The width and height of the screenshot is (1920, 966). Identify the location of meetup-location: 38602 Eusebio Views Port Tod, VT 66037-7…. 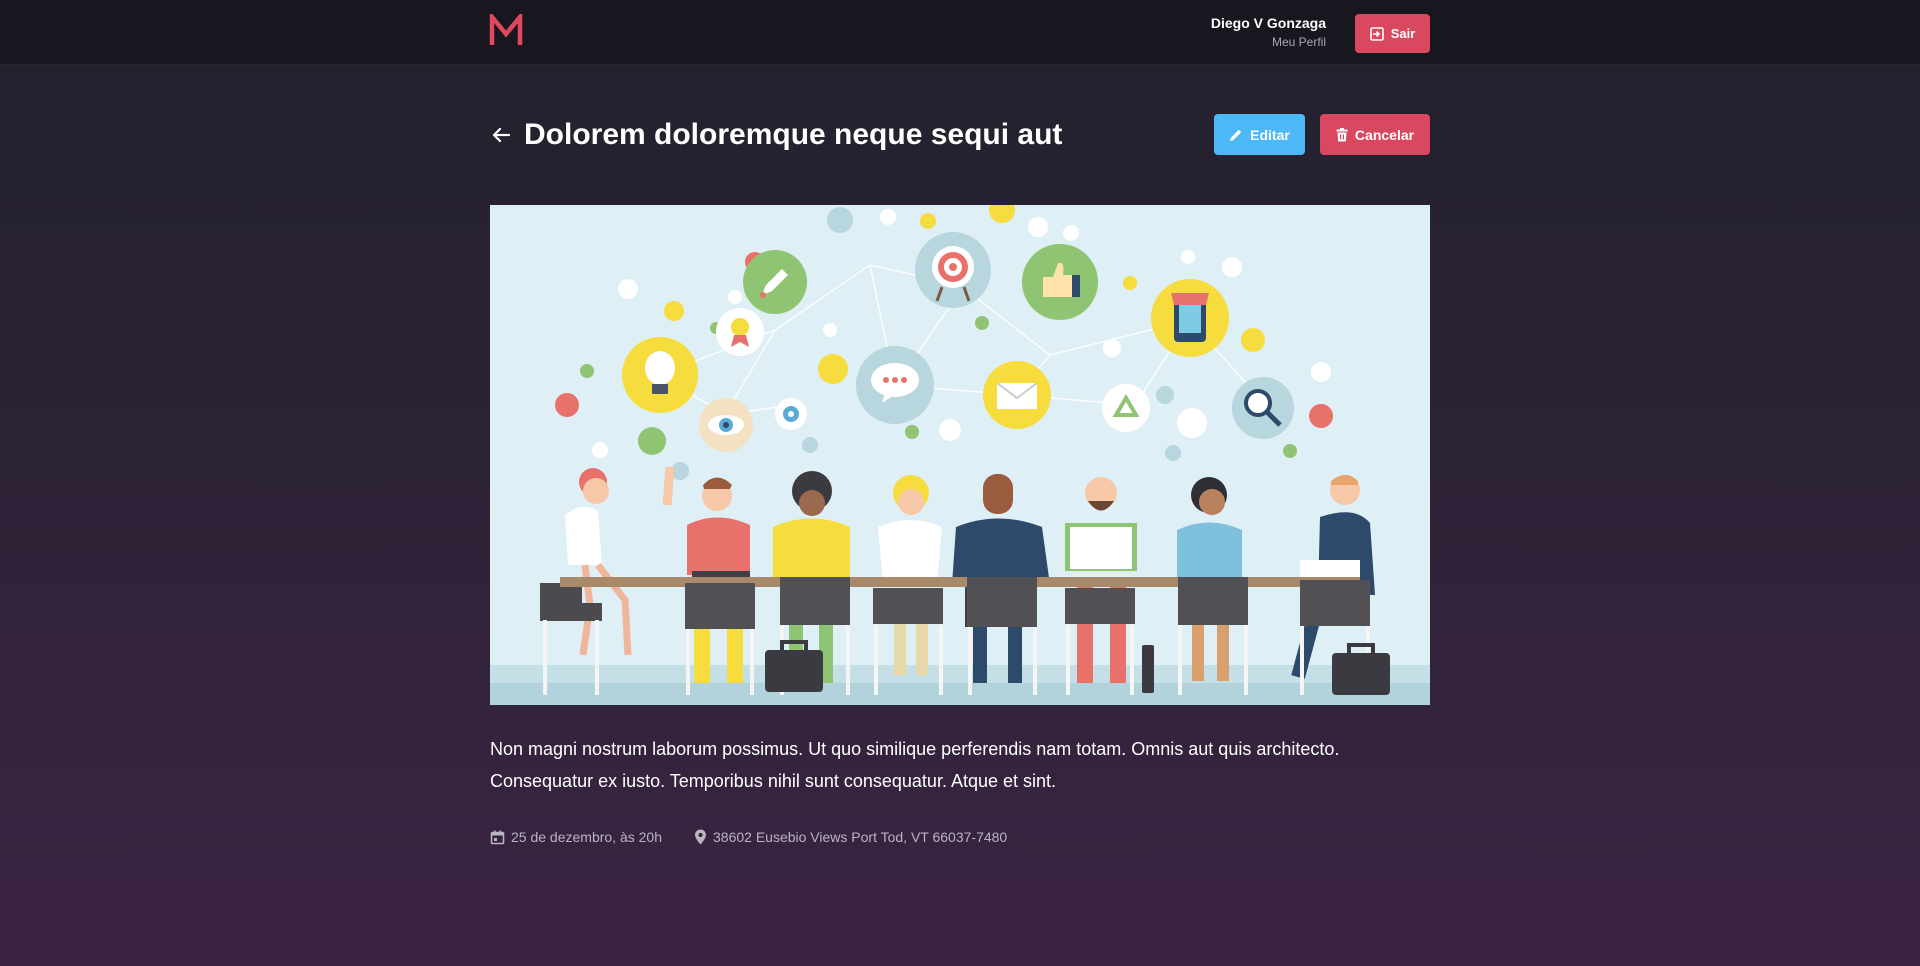
(850, 837).